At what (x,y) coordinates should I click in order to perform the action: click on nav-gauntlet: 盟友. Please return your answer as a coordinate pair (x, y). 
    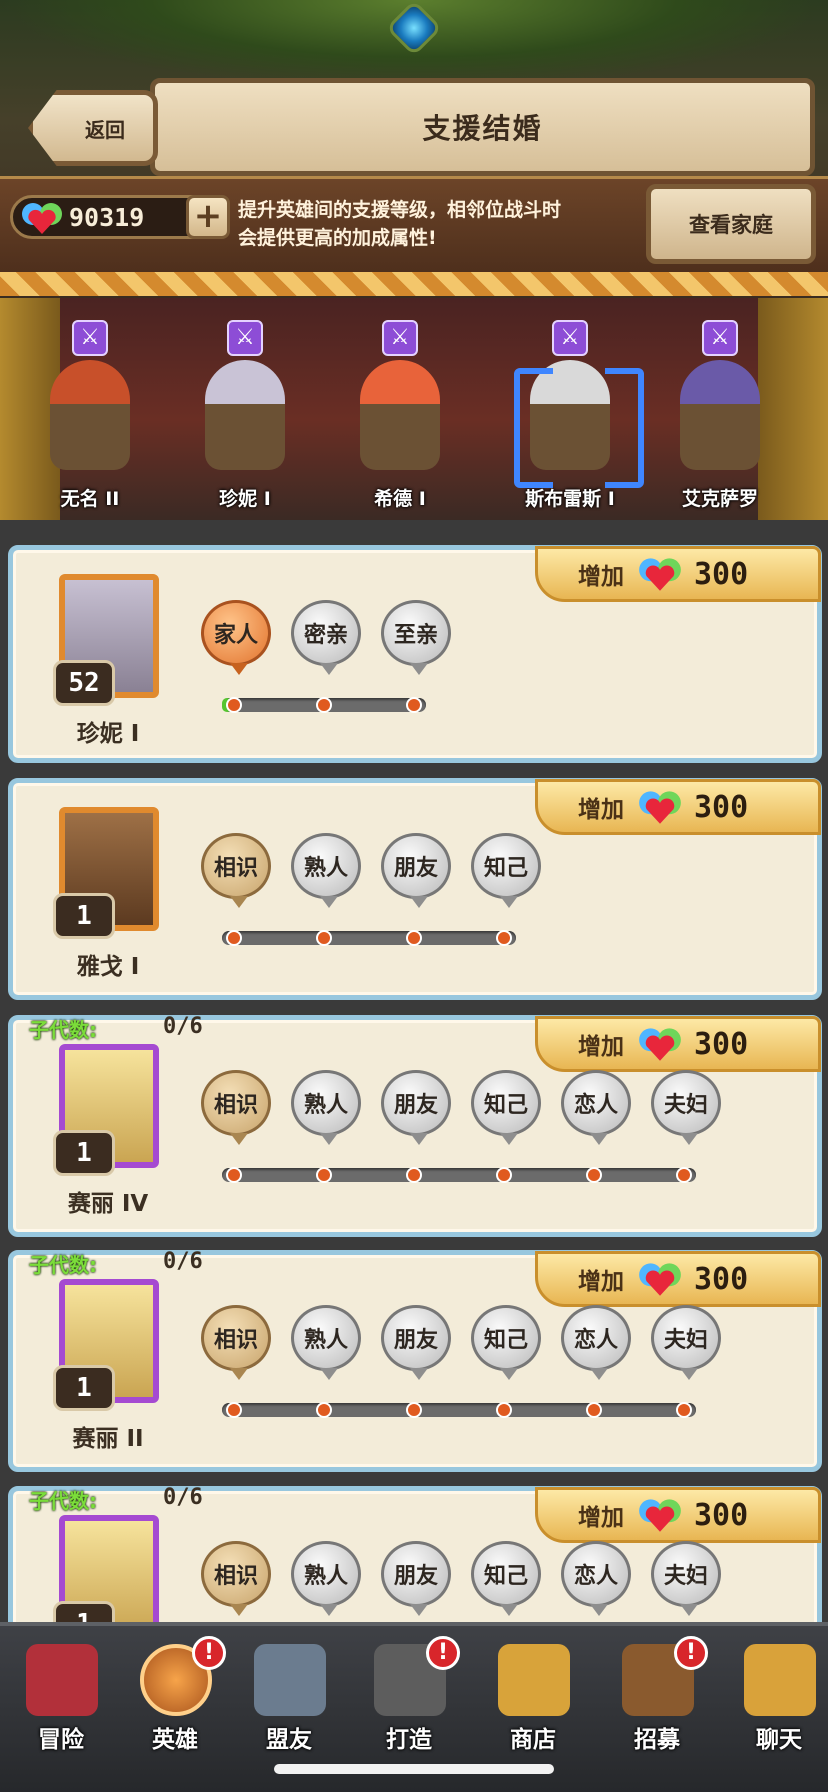
    Looking at the image, I should click on (289, 1701).